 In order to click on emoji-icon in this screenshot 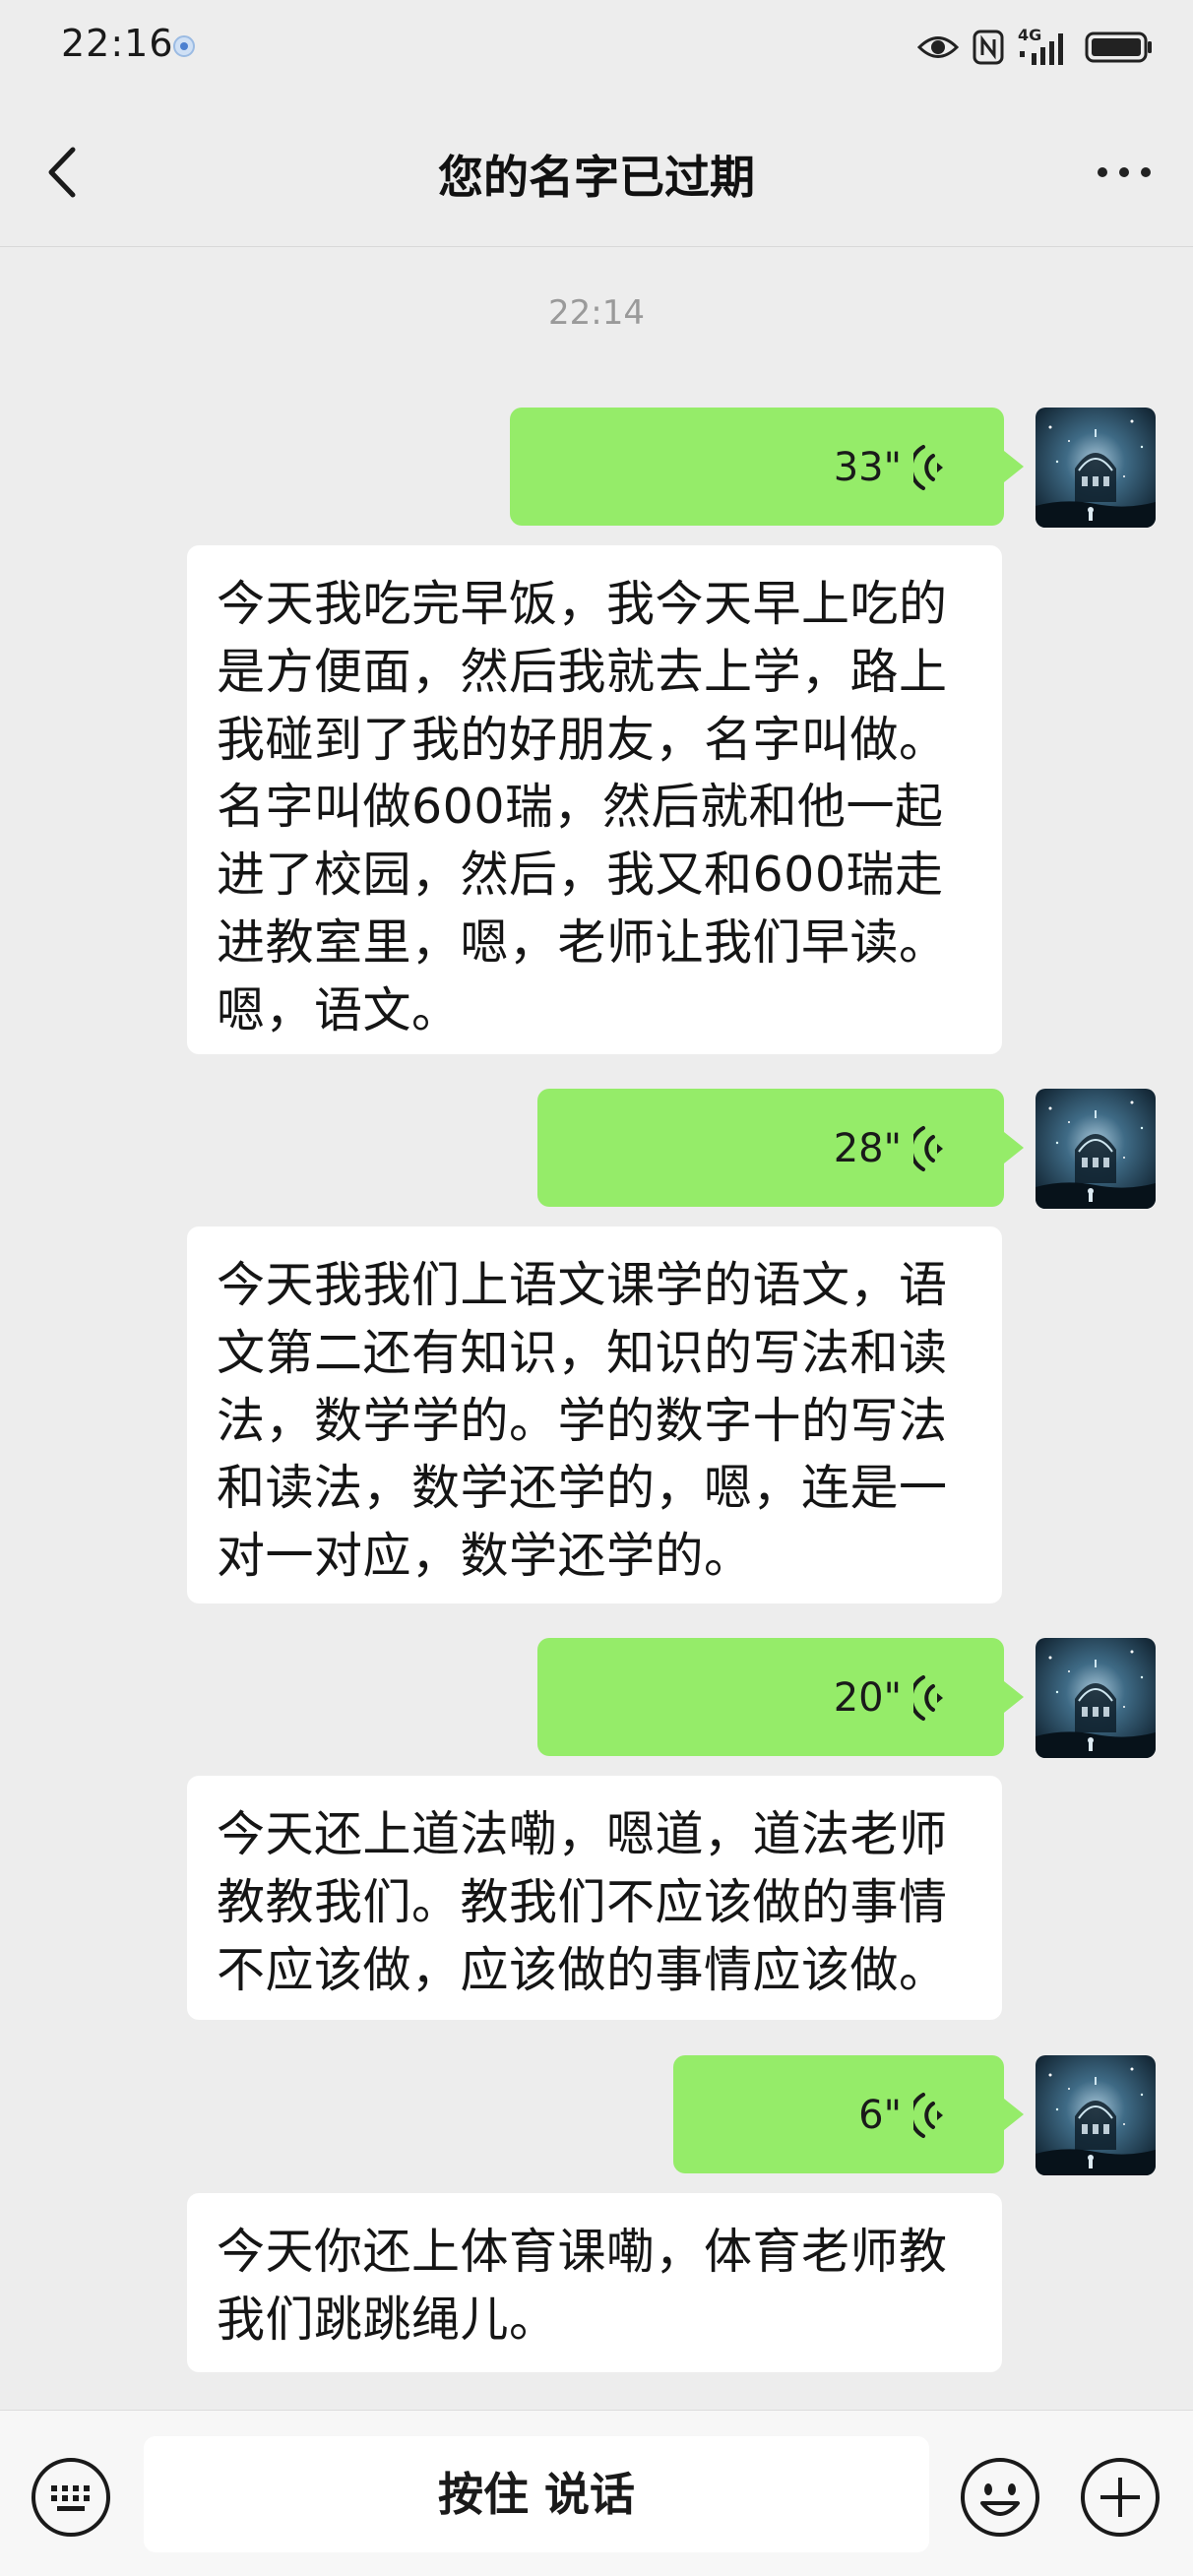, I will do `click(1000, 2498)`.